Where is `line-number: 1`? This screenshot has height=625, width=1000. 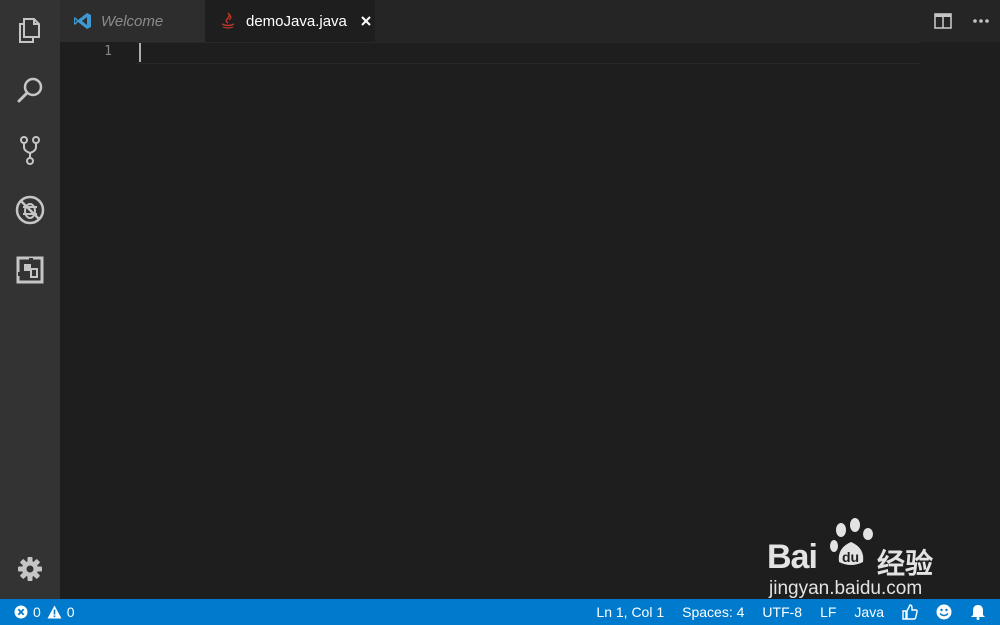
line-number: 1 is located at coordinates (108, 51).